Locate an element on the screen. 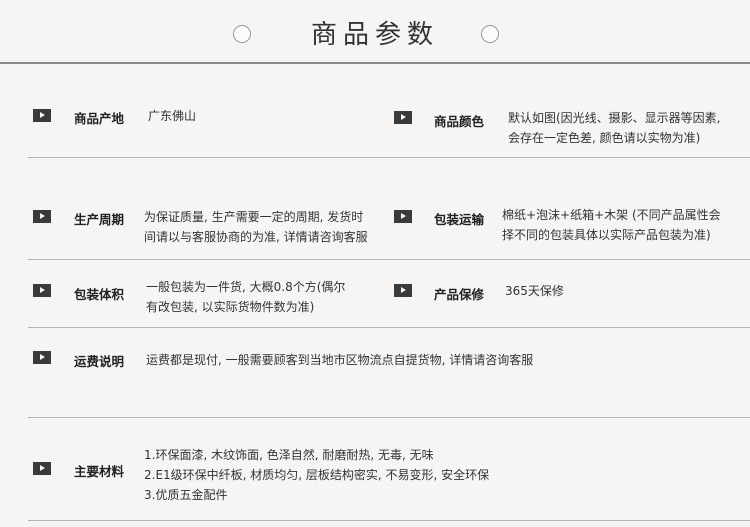 This screenshot has height=527, width=750. param-value-freight: 运费都是现付, 一般需要顾客到当地市区物流点自提货物, 详情请咨询客服 is located at coordinates (340, 360).